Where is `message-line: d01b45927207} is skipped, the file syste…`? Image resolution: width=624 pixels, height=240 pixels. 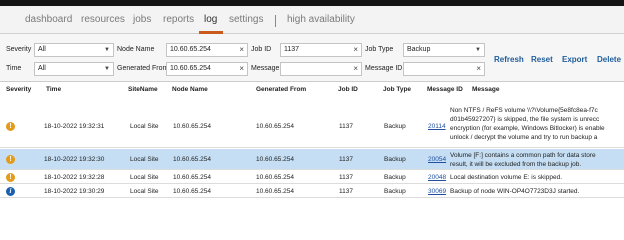
message-line: d01b45927207} is skipped, the file syste… is located at coordinates (525, 119).